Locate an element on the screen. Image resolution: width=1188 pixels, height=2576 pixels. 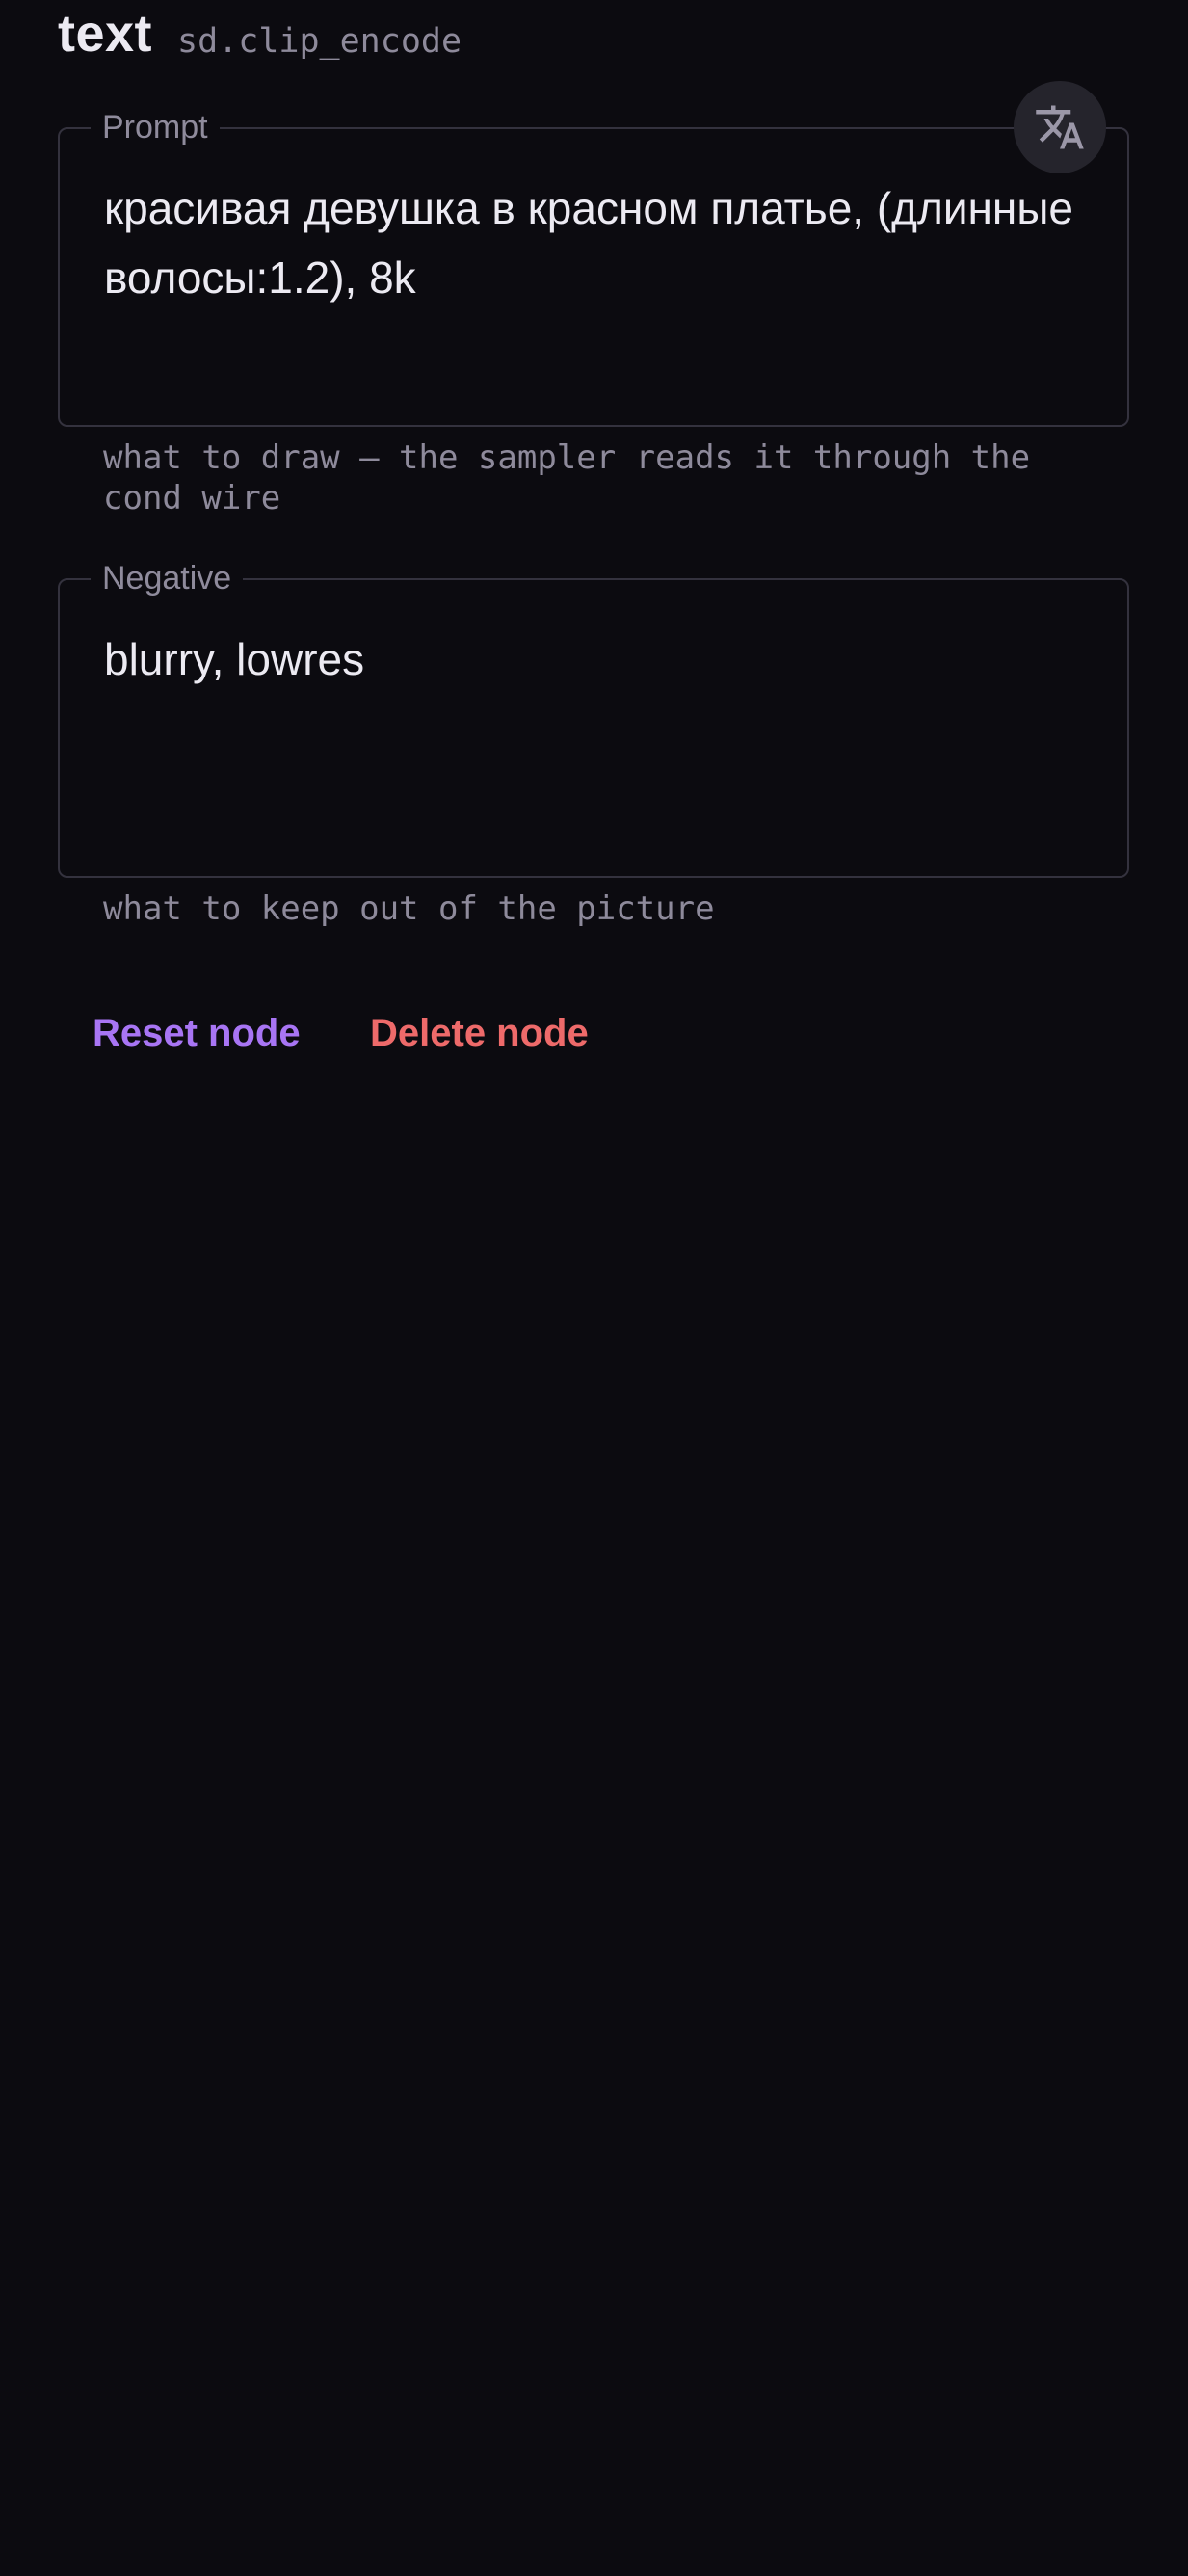
negative-input: blurry, lowres is located at coordinates (596, 659).